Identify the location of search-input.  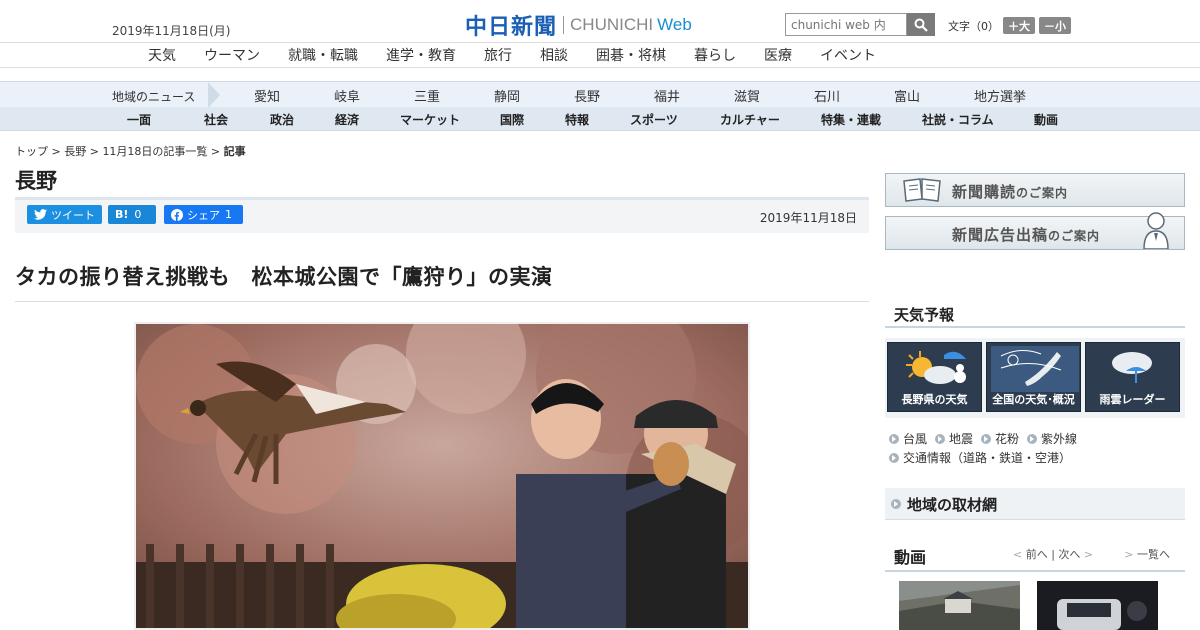
(846, 24).